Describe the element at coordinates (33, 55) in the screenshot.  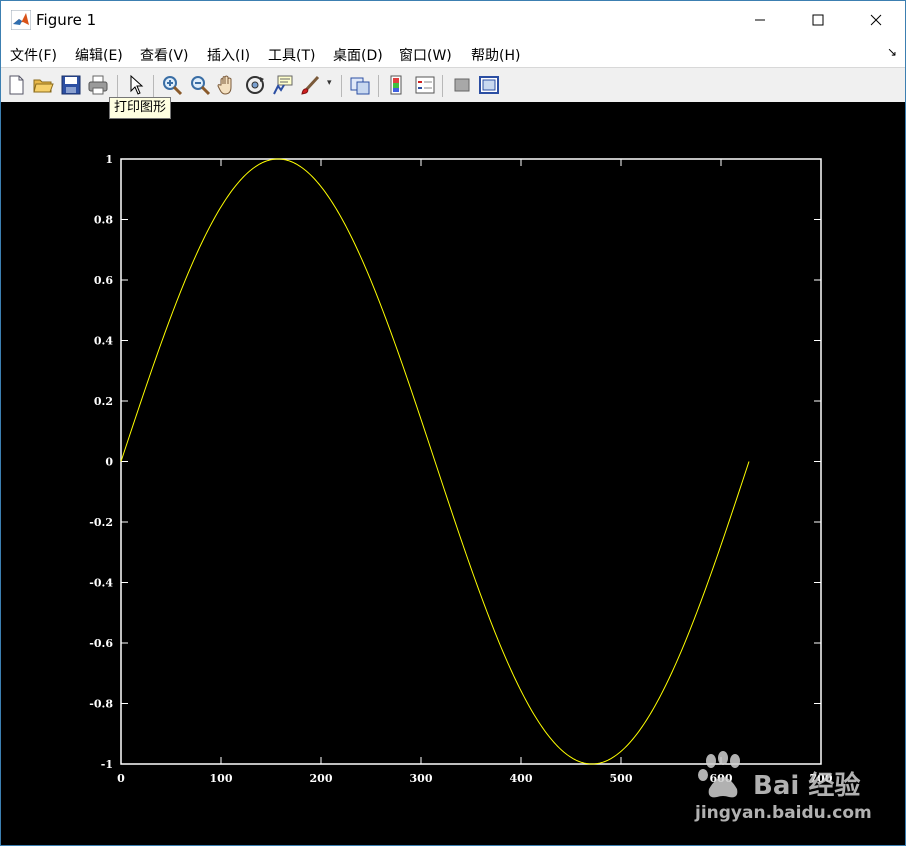
I see `menu-file: 文件(F)` at that location.